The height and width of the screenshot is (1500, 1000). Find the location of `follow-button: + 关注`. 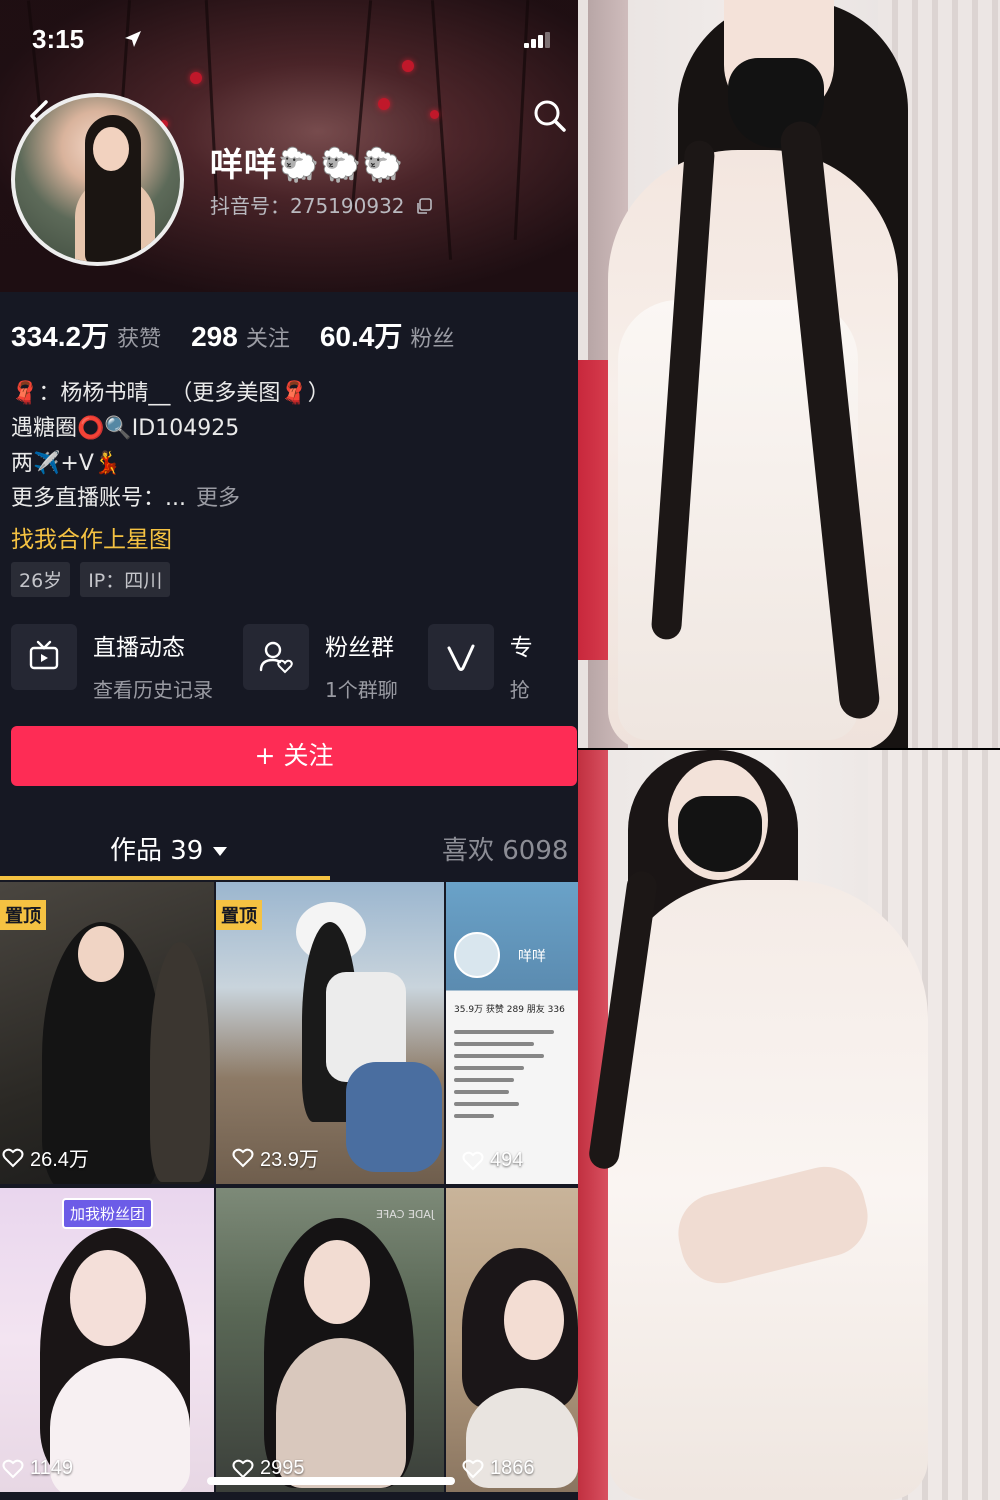

follow-button: + 关注 is located at coordinates (294, 756).